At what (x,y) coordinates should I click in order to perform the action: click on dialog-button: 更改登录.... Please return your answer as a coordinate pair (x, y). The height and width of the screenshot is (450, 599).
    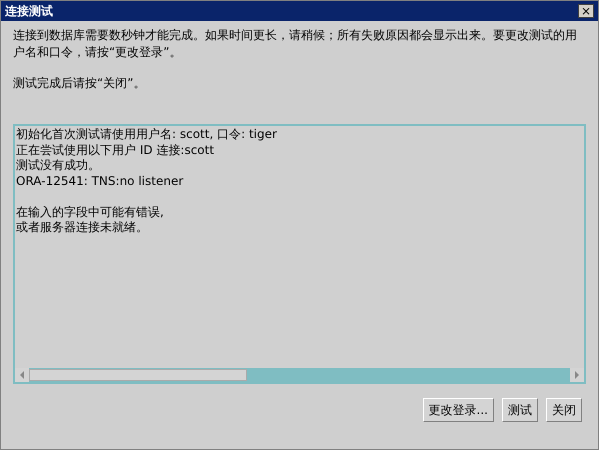
    Looking at the image, I should click on (458, 410).